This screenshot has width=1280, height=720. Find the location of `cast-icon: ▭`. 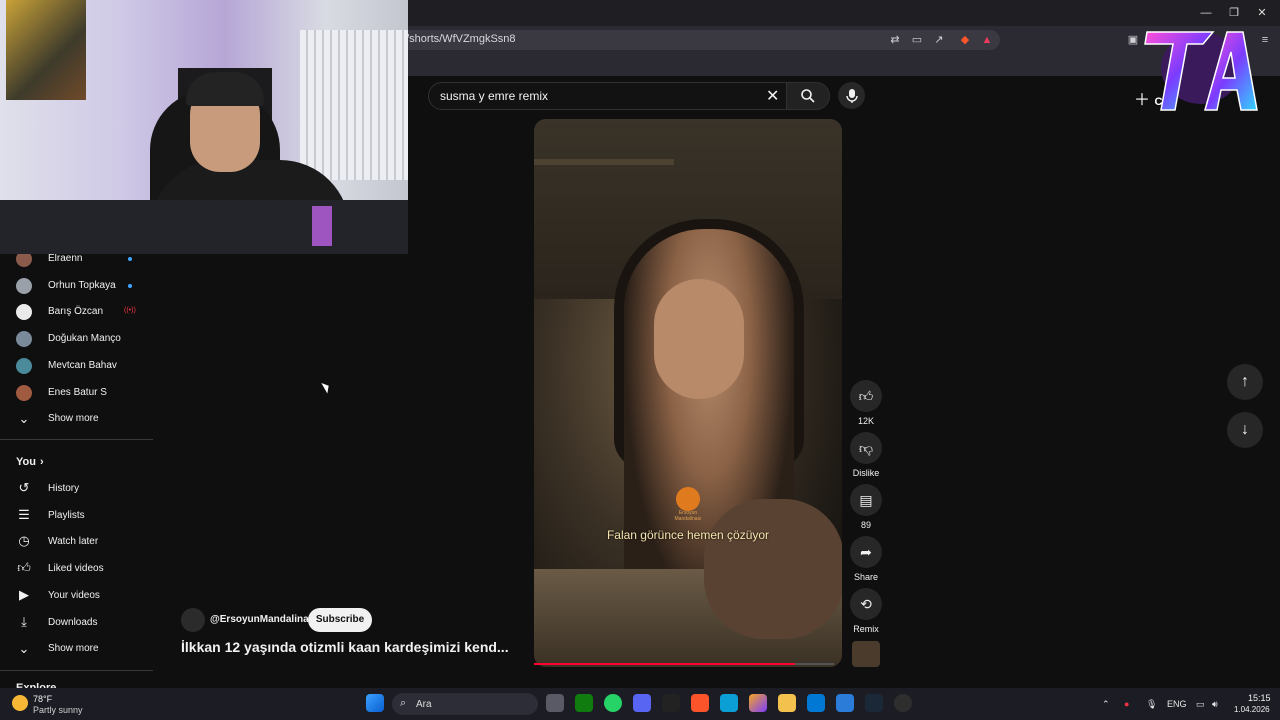

cast-icon: ▭ is located at coordinates (917, 40).